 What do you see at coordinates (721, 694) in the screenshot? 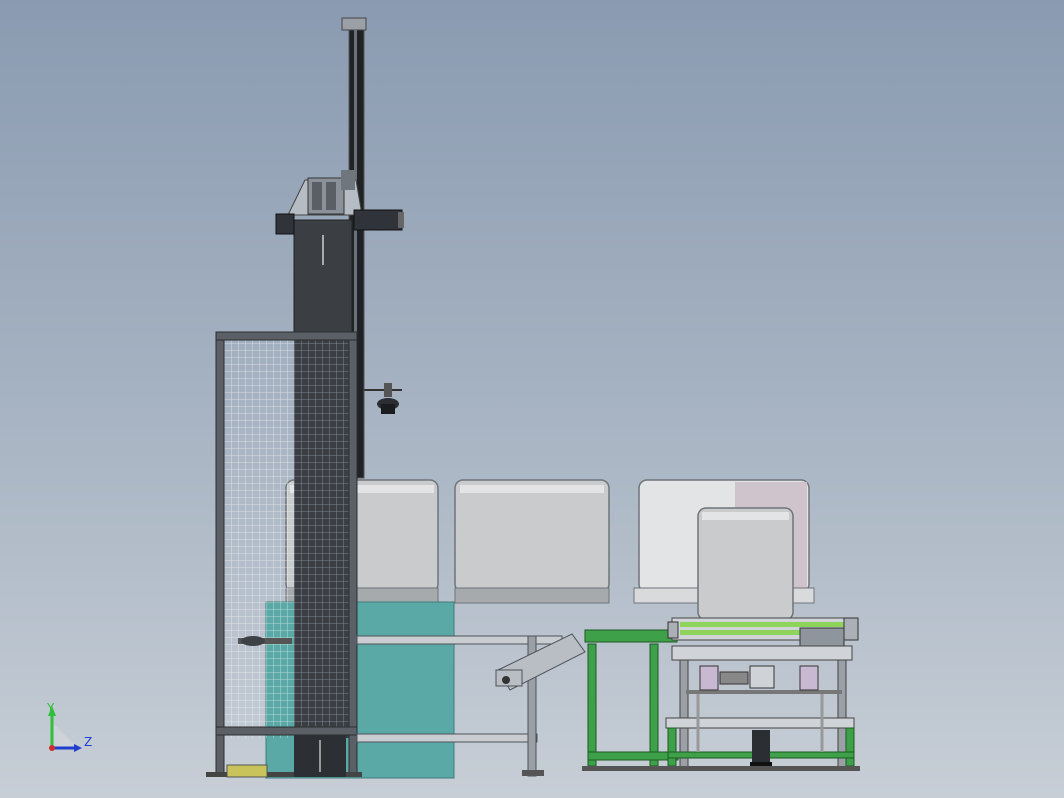
I see `green-conveyor-frame` at bounding box center [721, 694].